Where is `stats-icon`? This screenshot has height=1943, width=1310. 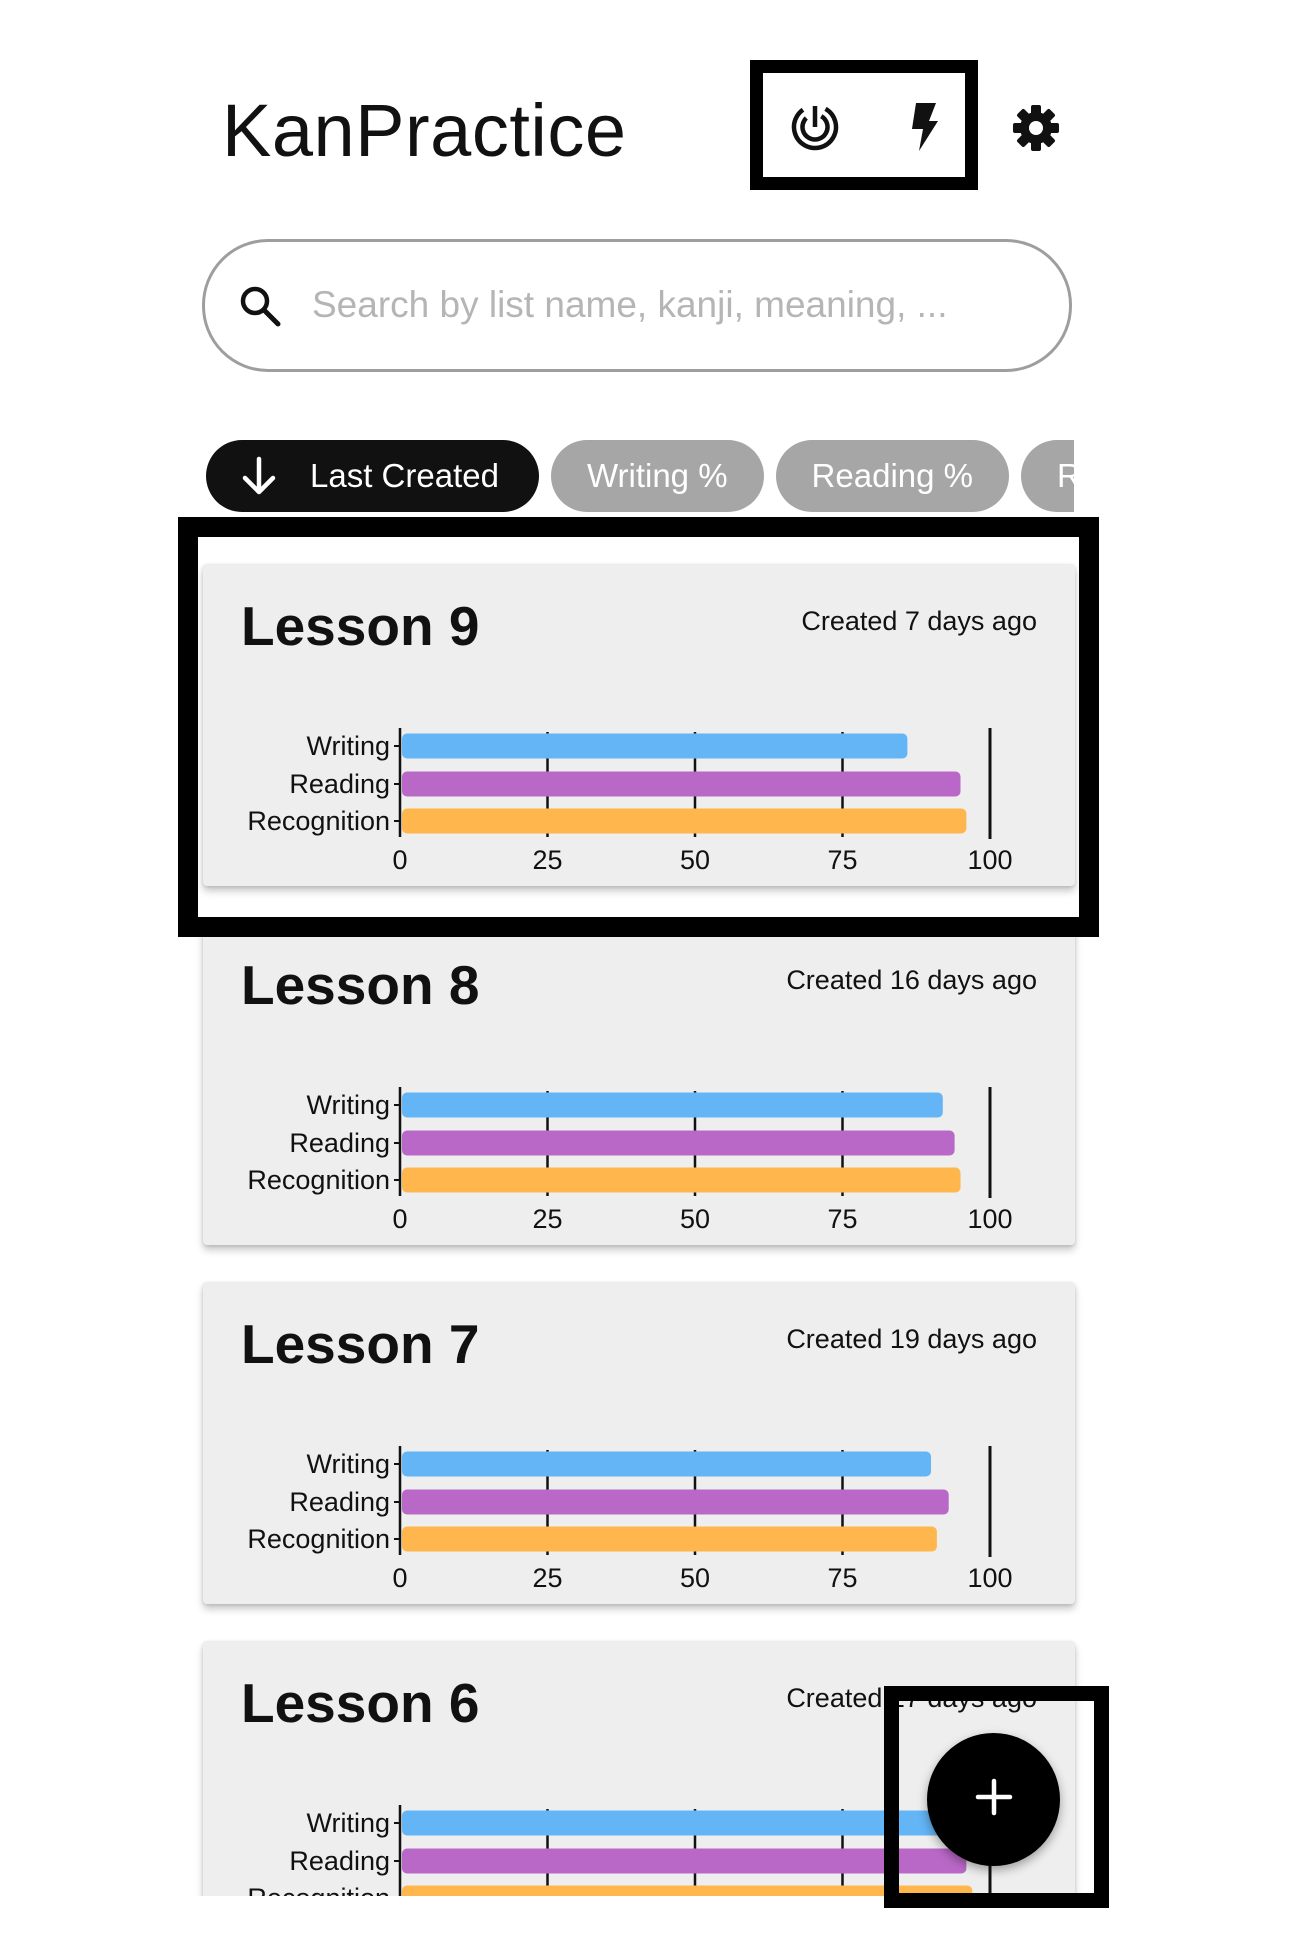
stats-icon is located at coordinates (815, 127).